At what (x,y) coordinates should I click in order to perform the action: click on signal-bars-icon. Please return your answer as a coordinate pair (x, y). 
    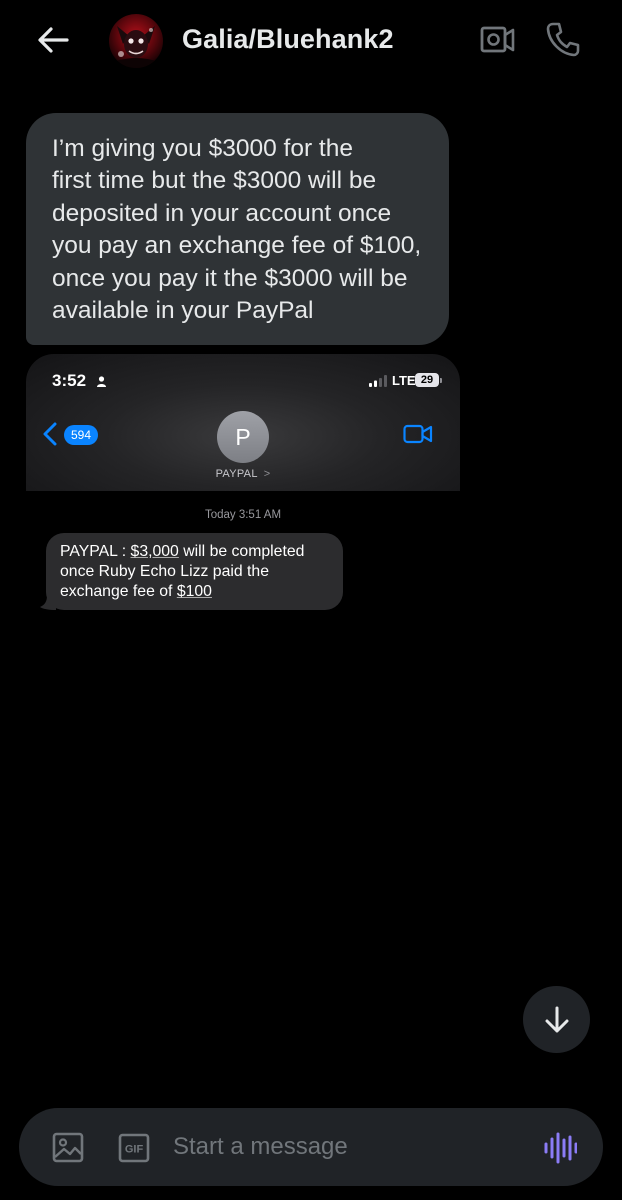
    Looking at the image, I should click on (378, 381).